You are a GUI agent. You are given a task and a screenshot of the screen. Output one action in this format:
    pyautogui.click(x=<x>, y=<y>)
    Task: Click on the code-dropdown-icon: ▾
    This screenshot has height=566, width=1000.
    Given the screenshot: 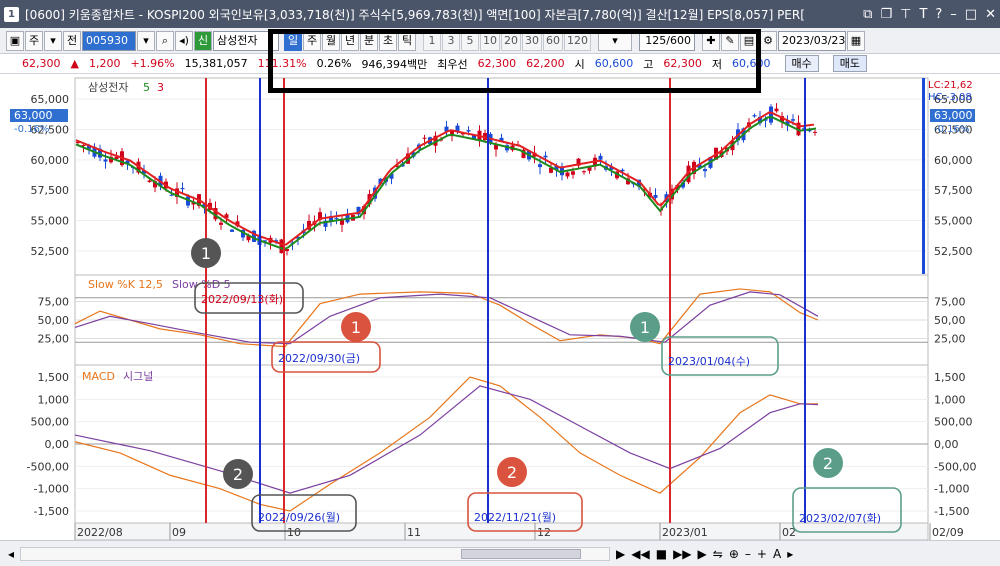 What is the action you would take?
    pyautogui.click(x=146, y=40)
    